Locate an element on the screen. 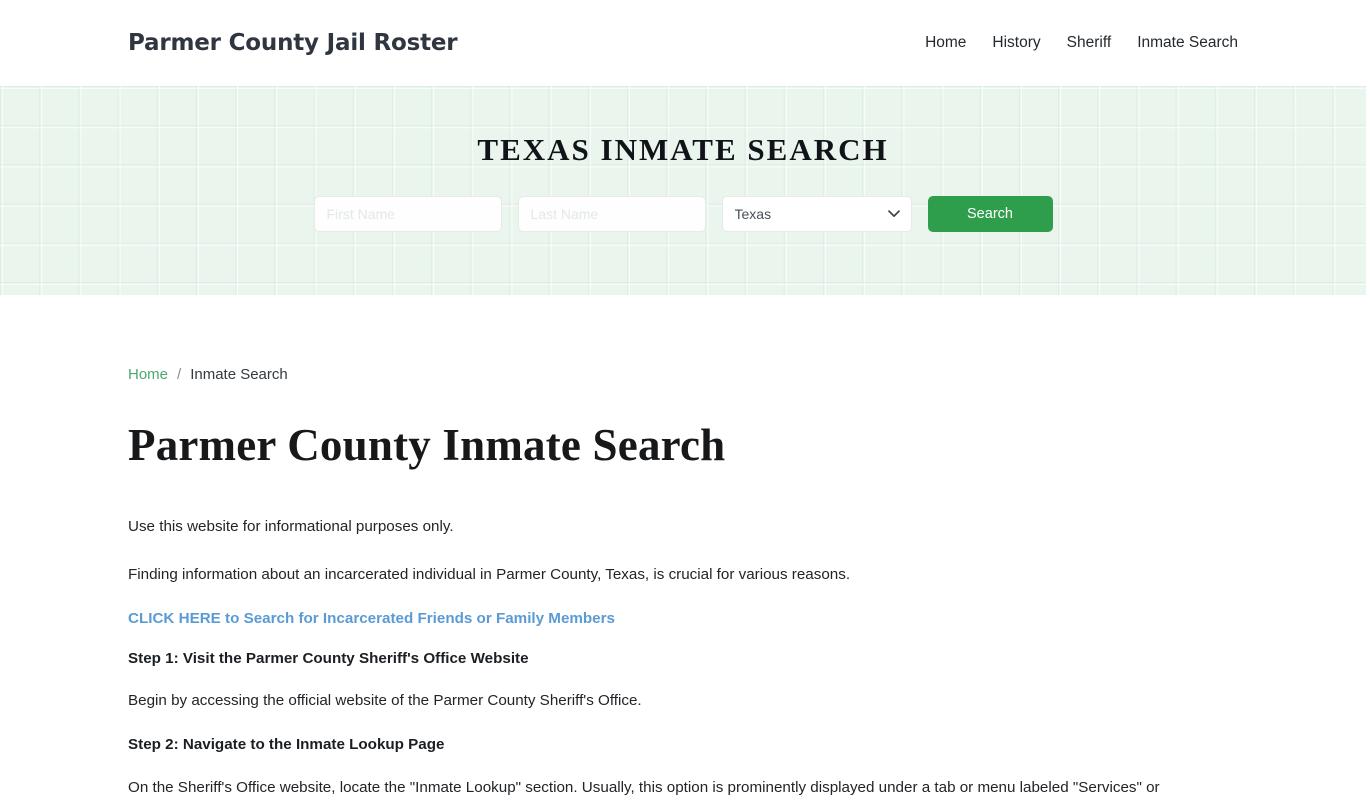  breadcrumb-link-home: Home is located at coordinates (148, 374).